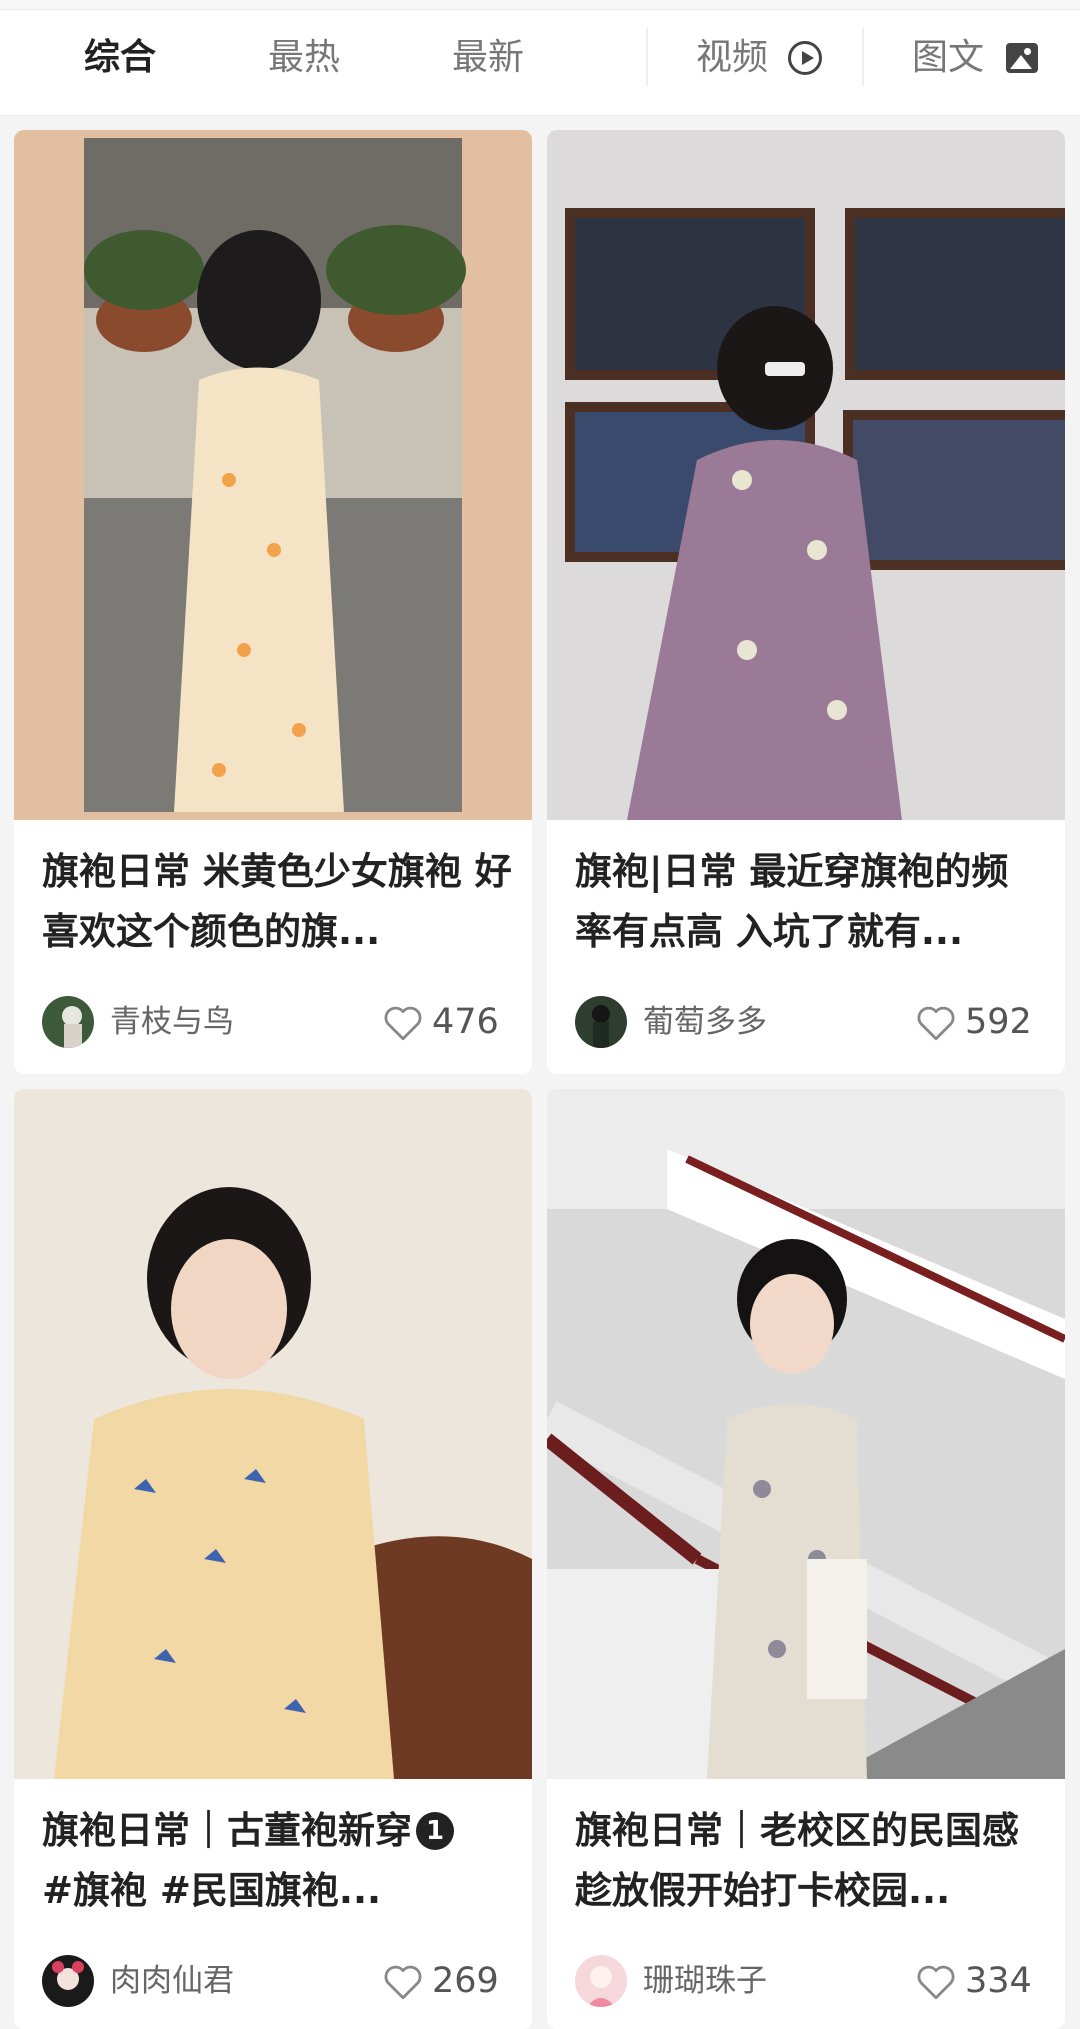  I want to click on like-count: 592, so click(998, 1022).